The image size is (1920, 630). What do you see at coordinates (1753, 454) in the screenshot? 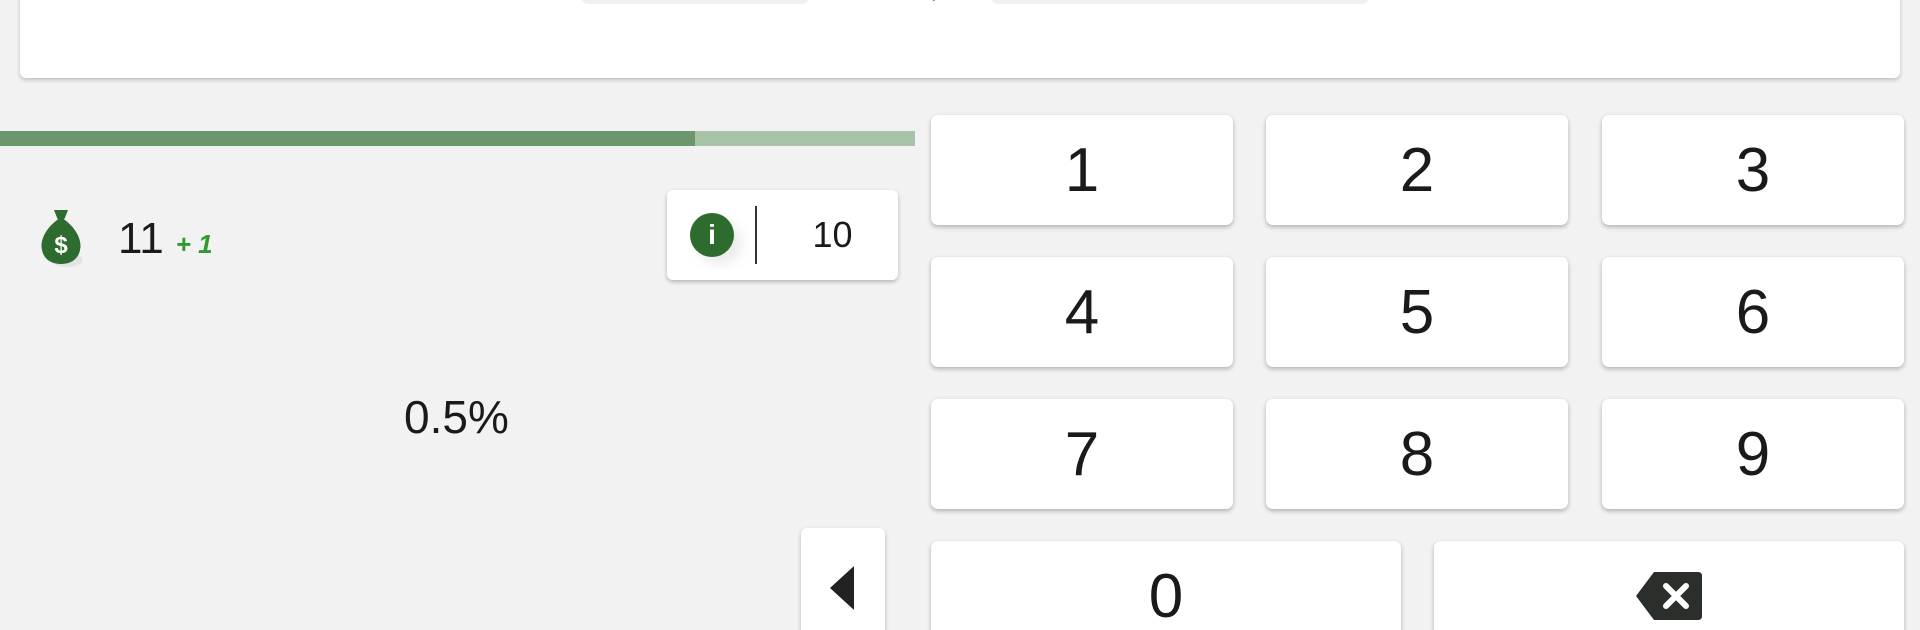
I see `key-9: 9` at bounding box center [1753, 454].